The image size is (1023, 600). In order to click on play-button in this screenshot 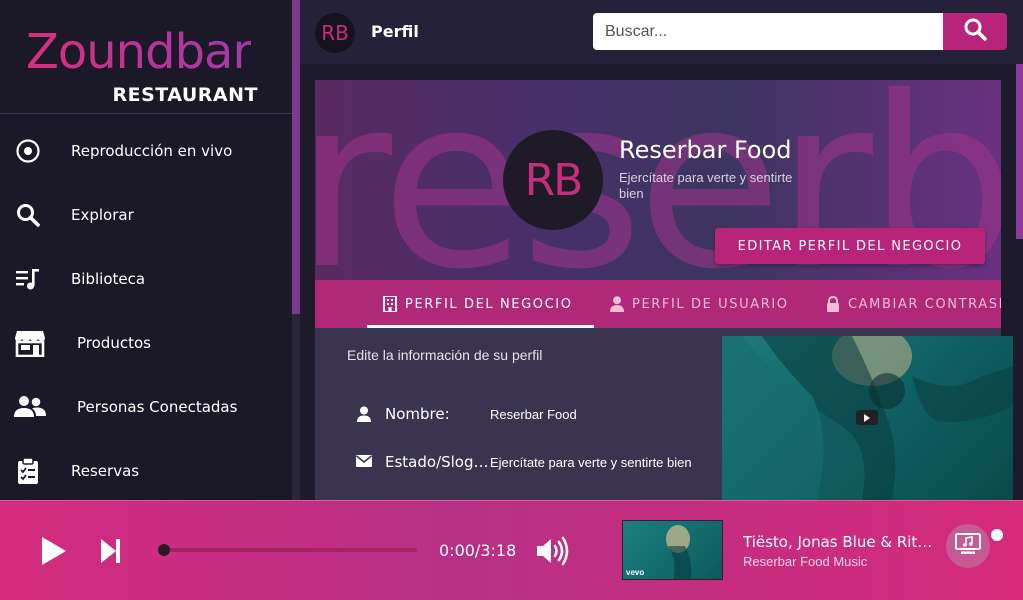, I will do `click(54, 553)`.